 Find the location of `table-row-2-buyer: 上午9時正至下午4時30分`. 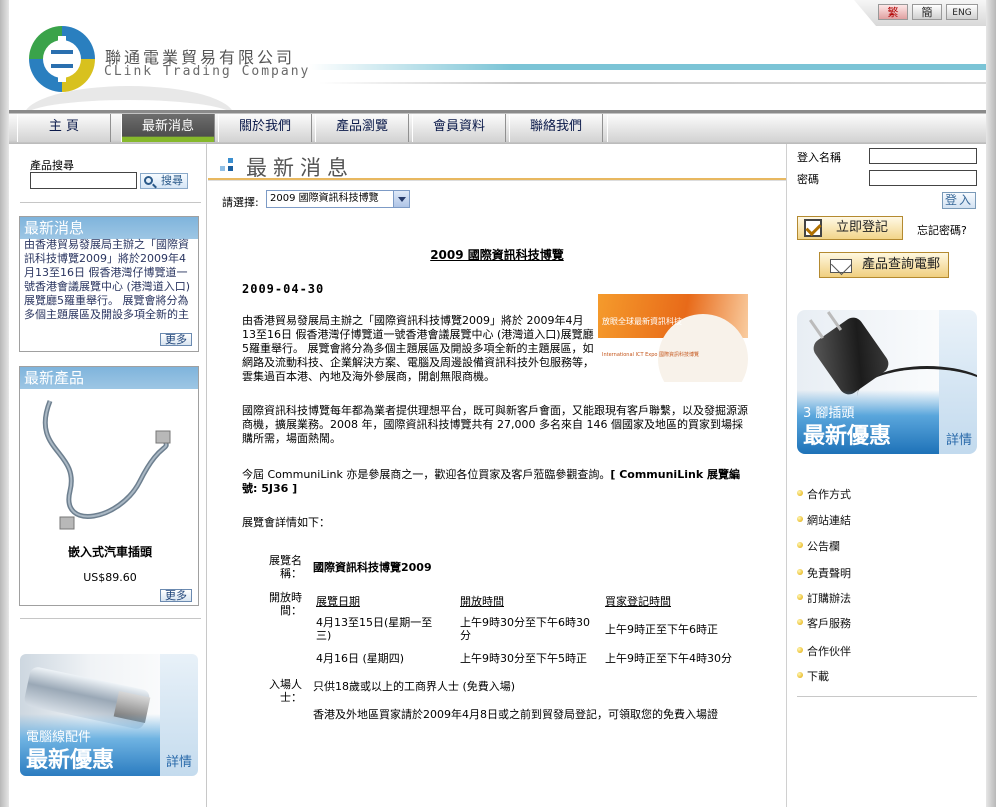

table-row-2-buyer: 上午9時正至下午4時30分 is located at coordinates (668, 658).